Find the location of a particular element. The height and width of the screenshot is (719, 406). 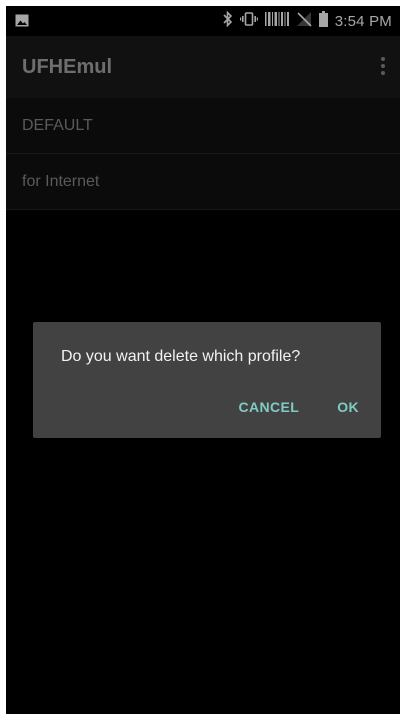

ok-button: OK is located at coordinates (348, 407).